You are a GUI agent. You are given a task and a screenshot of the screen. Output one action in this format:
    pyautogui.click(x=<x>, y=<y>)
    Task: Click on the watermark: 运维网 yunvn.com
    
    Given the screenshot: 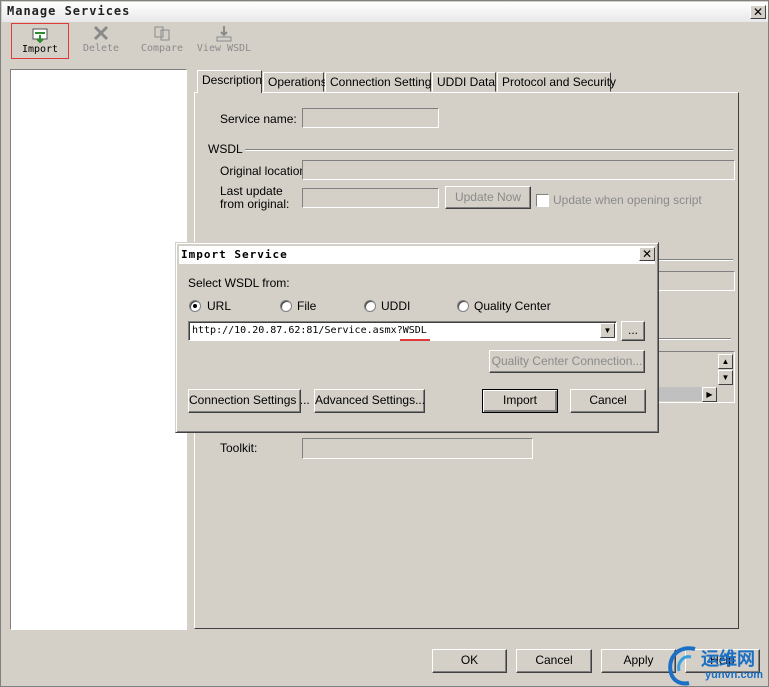 What is the action you would take?
    pyautogui.click(x=716, y=665)
    